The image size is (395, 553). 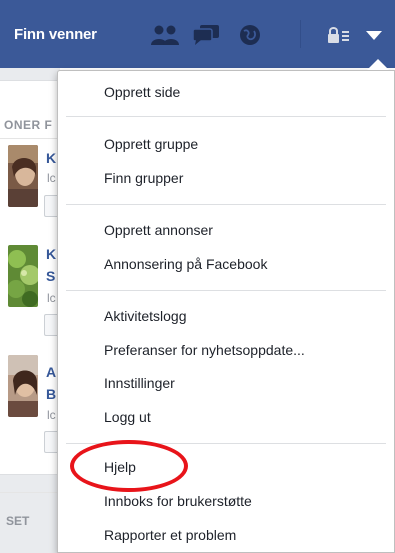 I want to click on account-menu-icon, so click(x=374, y=35).